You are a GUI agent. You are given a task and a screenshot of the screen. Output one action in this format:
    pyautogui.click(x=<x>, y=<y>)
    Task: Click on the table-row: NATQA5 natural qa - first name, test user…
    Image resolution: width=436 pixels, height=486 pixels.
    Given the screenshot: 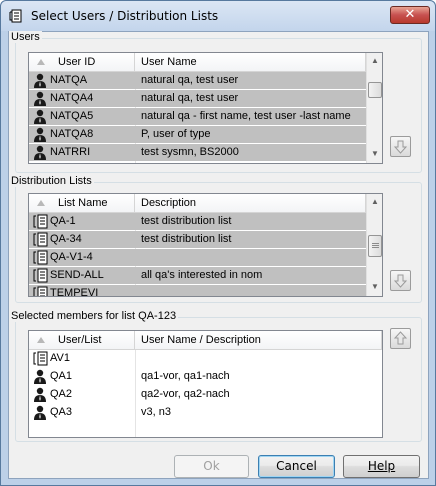 What is the action you would take?
    pyautogui.click(x=197, y=116)
    